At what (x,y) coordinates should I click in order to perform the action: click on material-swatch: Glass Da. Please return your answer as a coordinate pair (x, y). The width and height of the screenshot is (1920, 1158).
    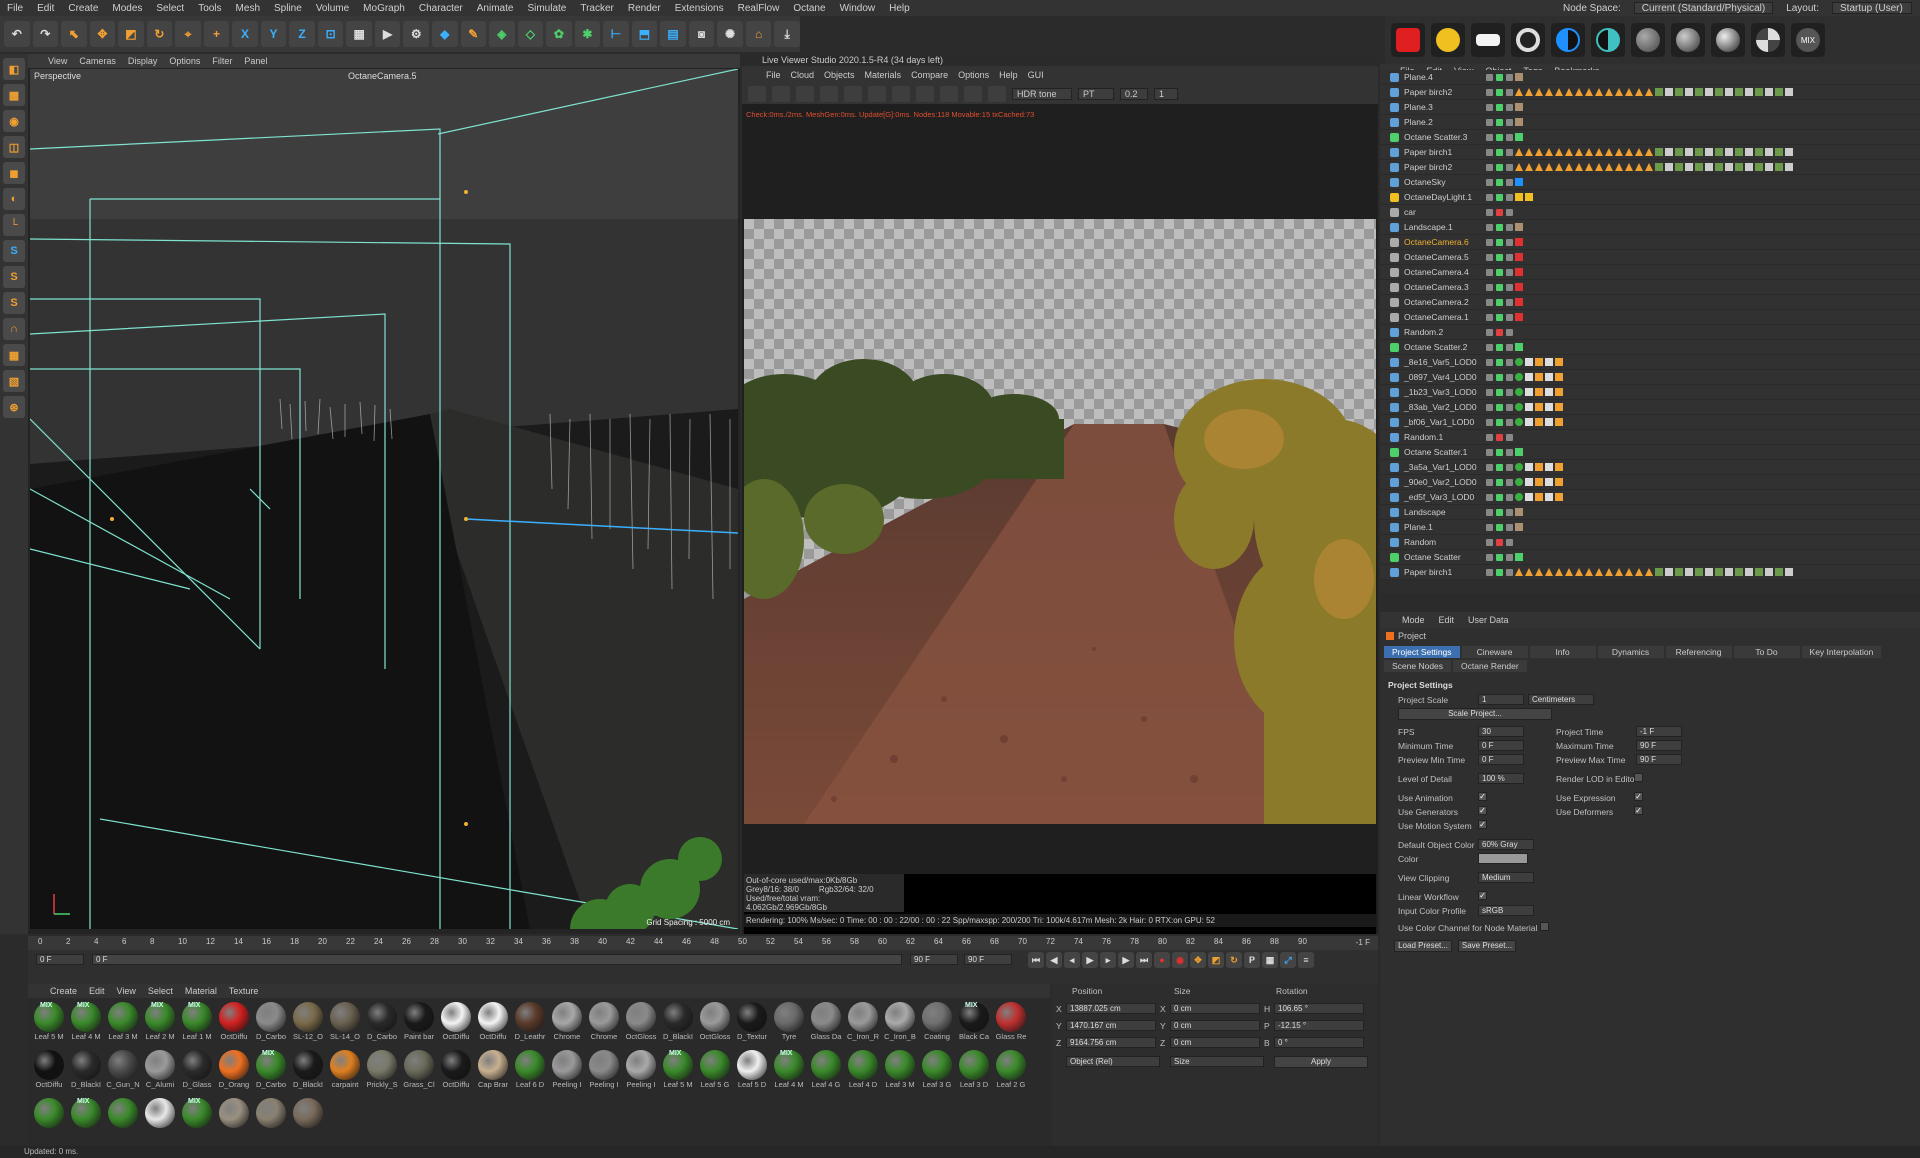
    Looking at the image, I should click on (826, 1024).